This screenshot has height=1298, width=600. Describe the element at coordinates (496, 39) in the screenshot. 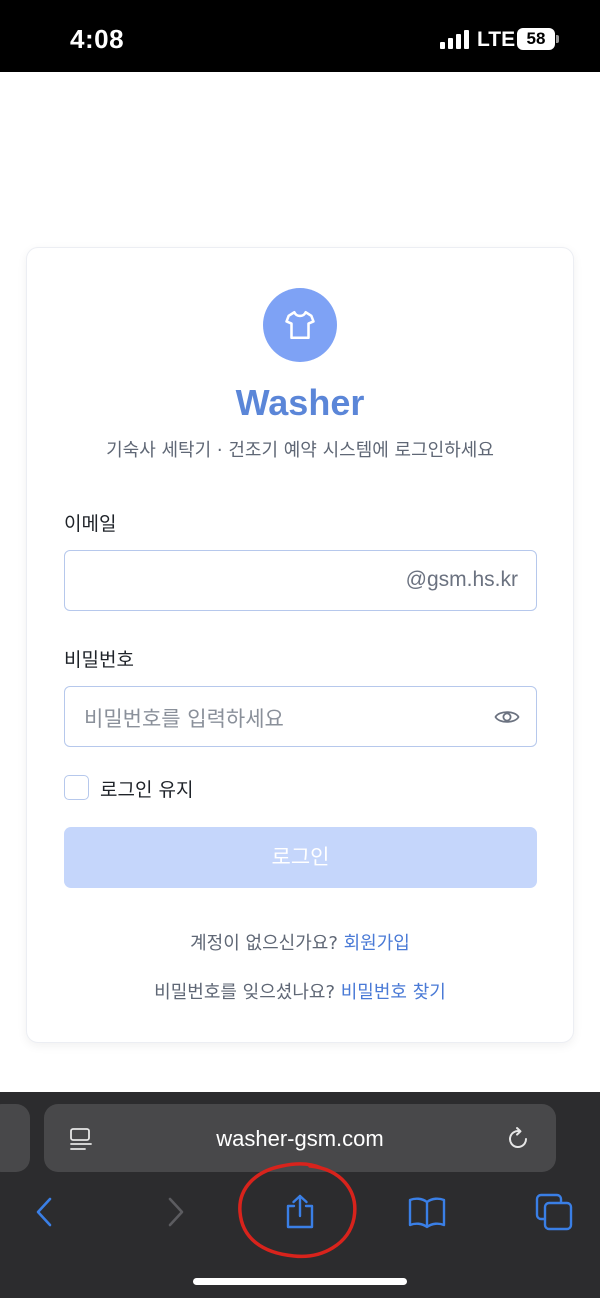

I see `network-label: LTE` at that location.